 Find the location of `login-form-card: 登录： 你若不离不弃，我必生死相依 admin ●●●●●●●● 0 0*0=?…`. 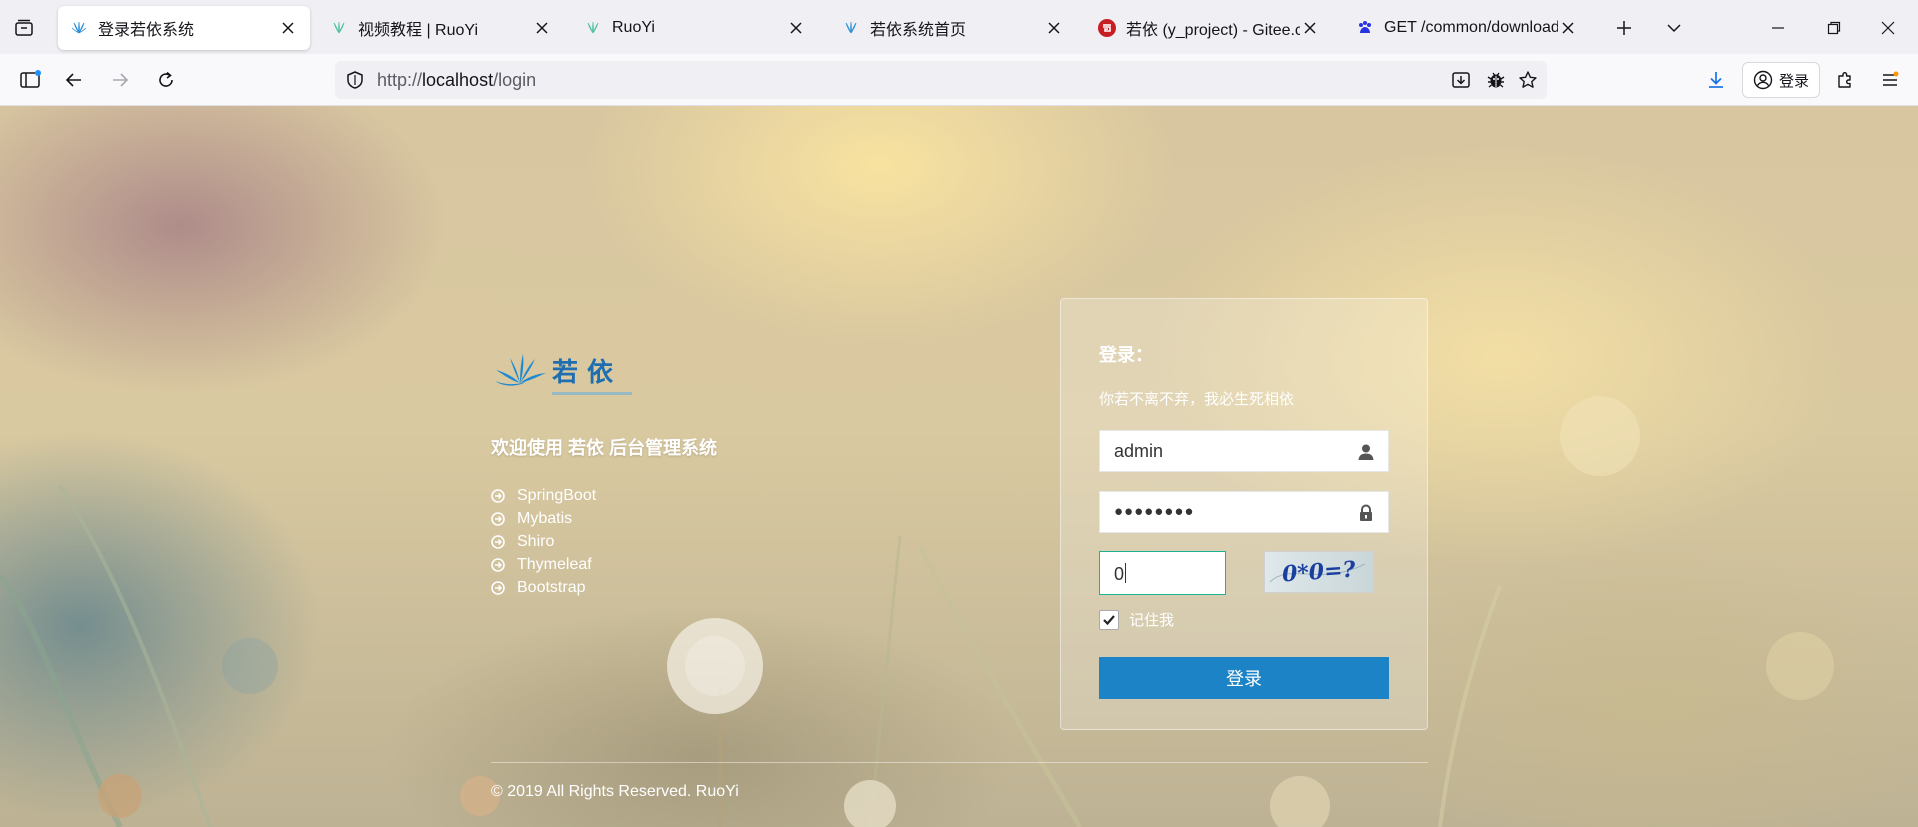

login-form-card: 登录： 你若不离不弃，我必生死相依 admin ●●●●●●●● 0 0*0=?… is located at coordinates (1244, 514).